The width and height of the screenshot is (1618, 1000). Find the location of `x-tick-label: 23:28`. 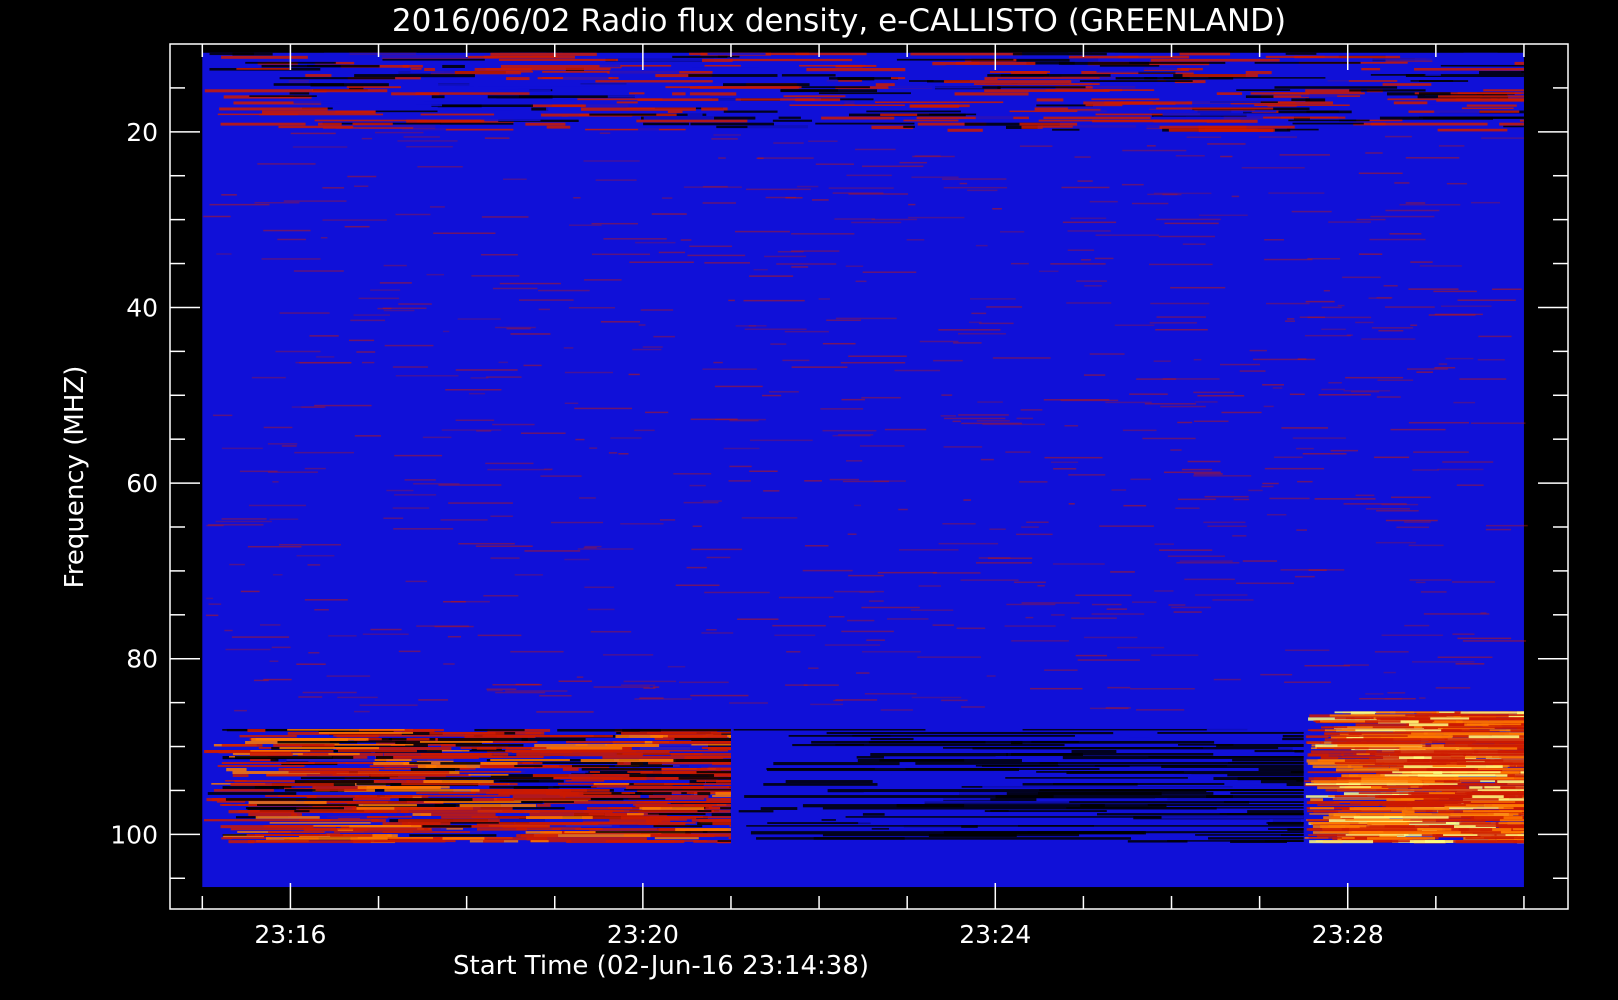

x-tick-label: 23:28 is located at coordinates (1348, 934).